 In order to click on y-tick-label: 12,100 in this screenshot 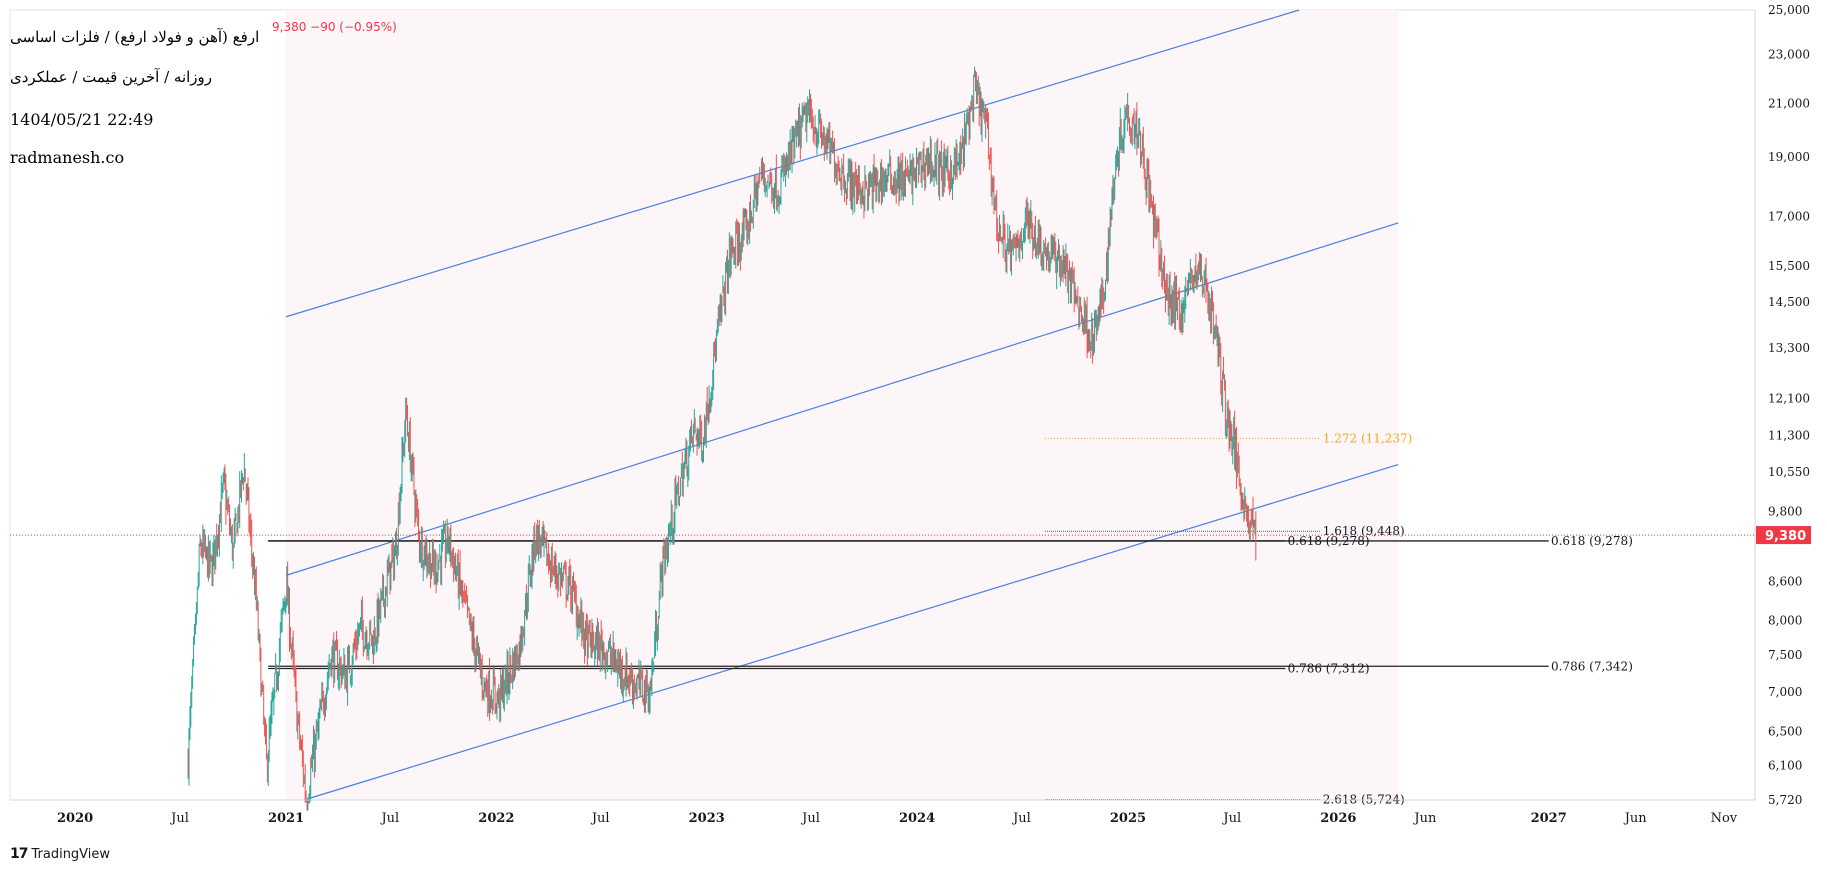, I will do `click(1789, 399)`.